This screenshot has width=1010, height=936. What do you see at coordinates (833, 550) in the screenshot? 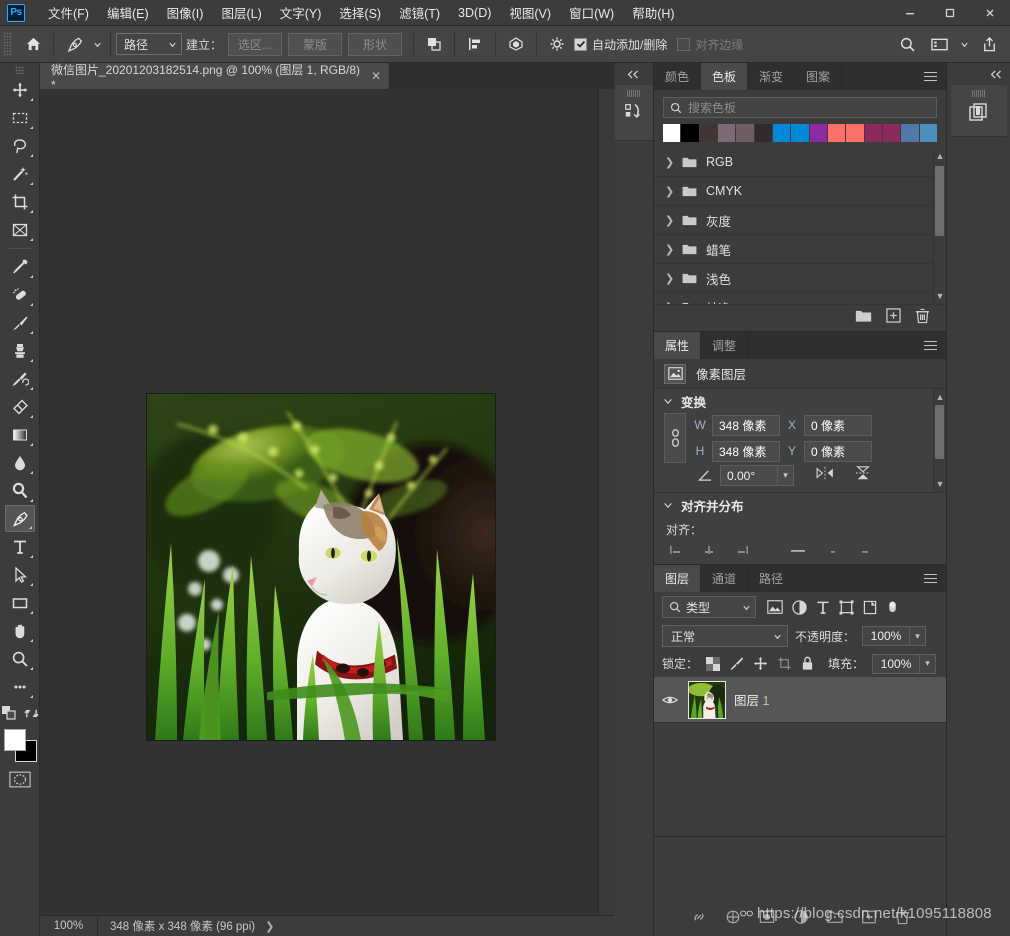
I see `align-middle-vertical-icon` at bounding box center [833, 550].